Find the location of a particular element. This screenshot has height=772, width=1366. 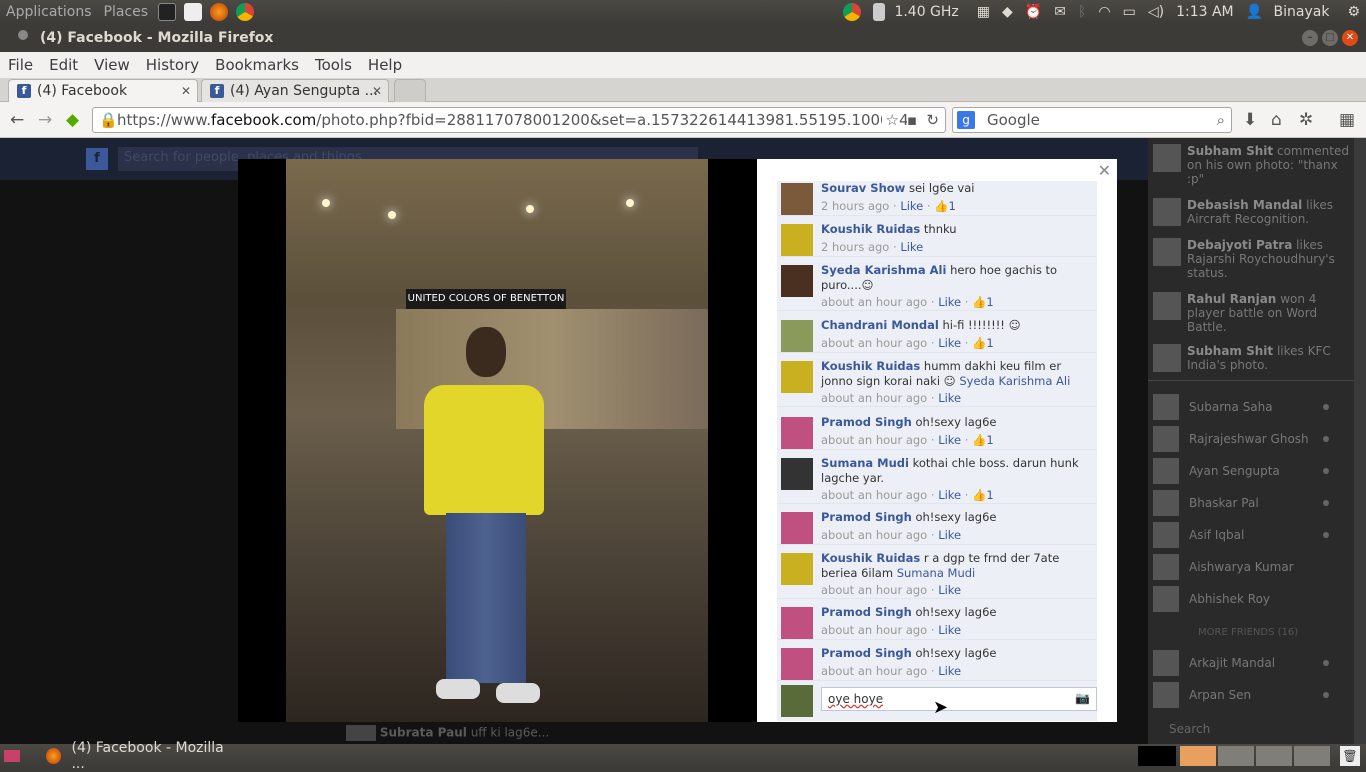

show-desktop-icon is located at coordinates (12, 756).